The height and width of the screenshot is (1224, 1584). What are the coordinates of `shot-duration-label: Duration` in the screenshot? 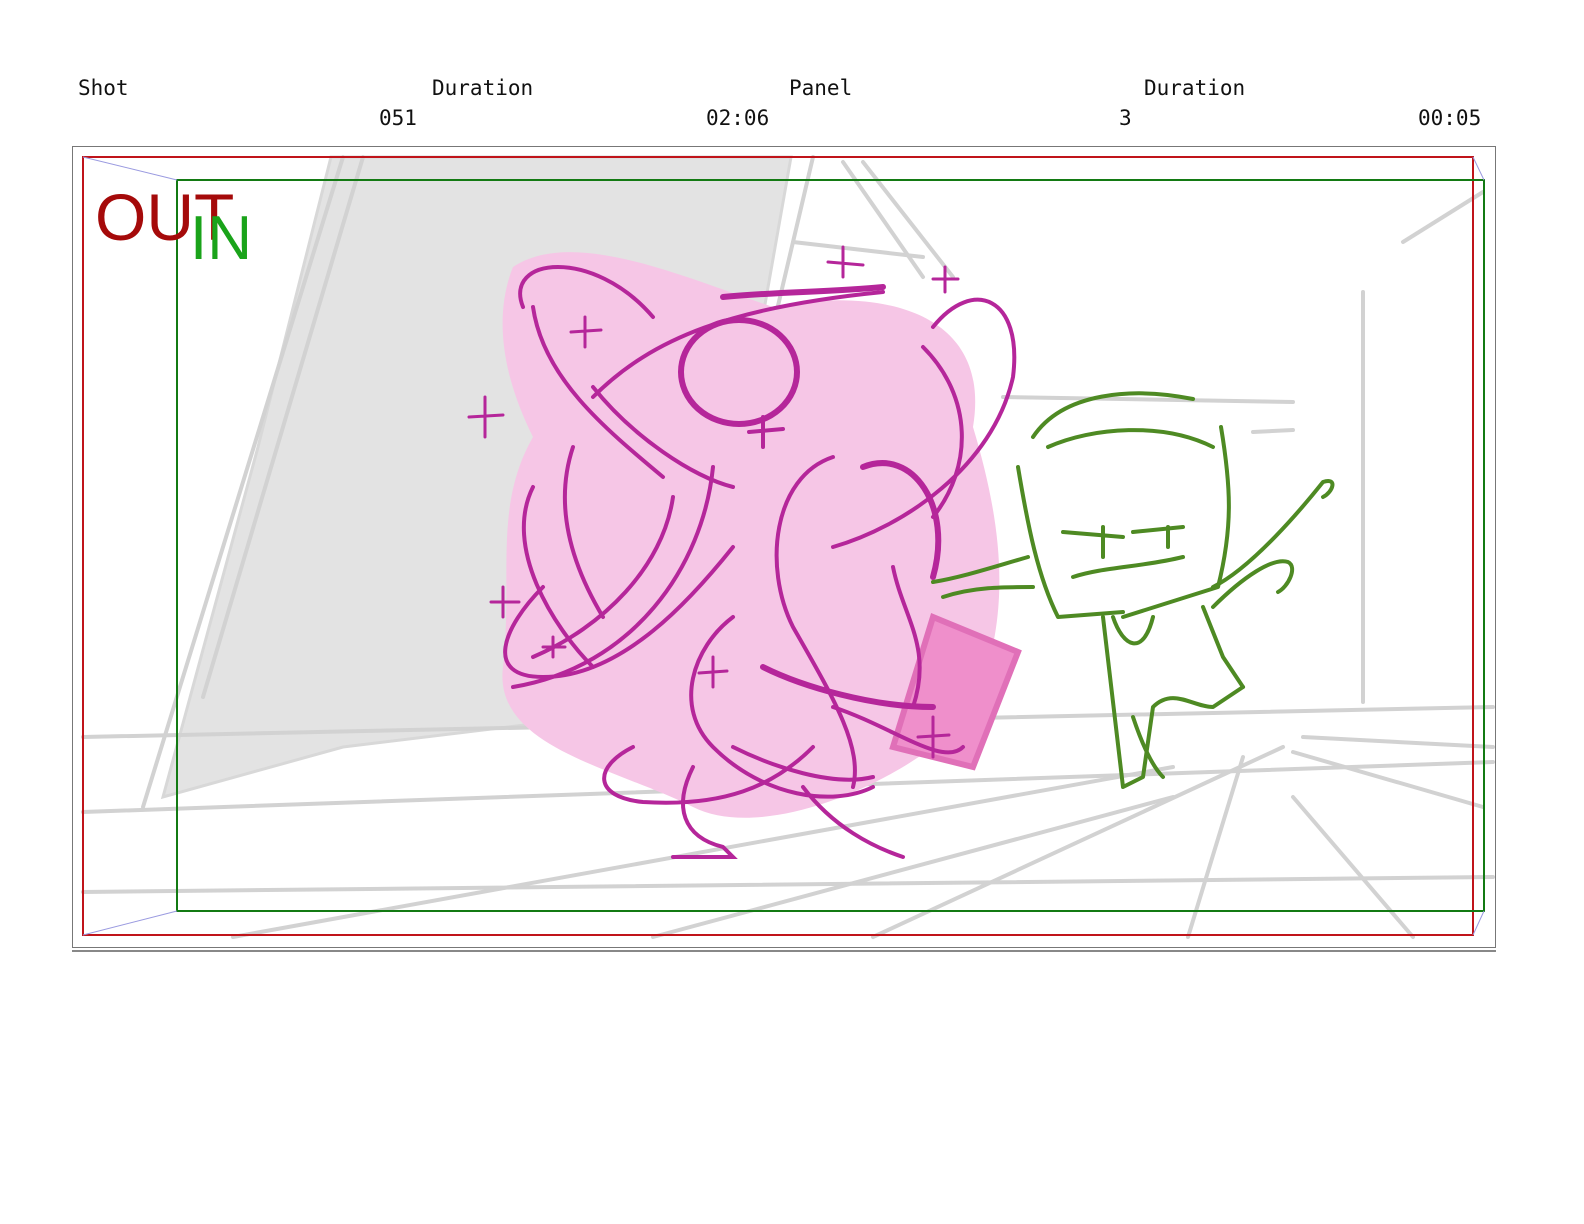 It's located at (483, 88).